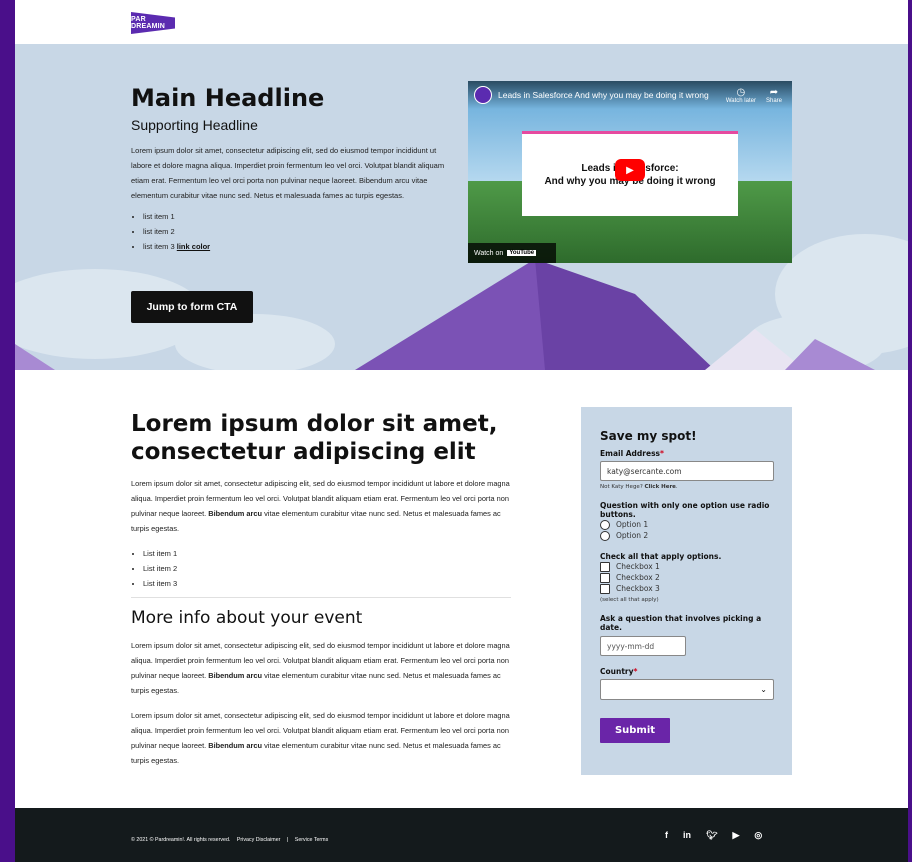 This screenshot has height=862, width=912. What do you see at coordinates (327, 568) in the screenshot?
I see `list-item: List item 2` at bounding box center [327, 568].